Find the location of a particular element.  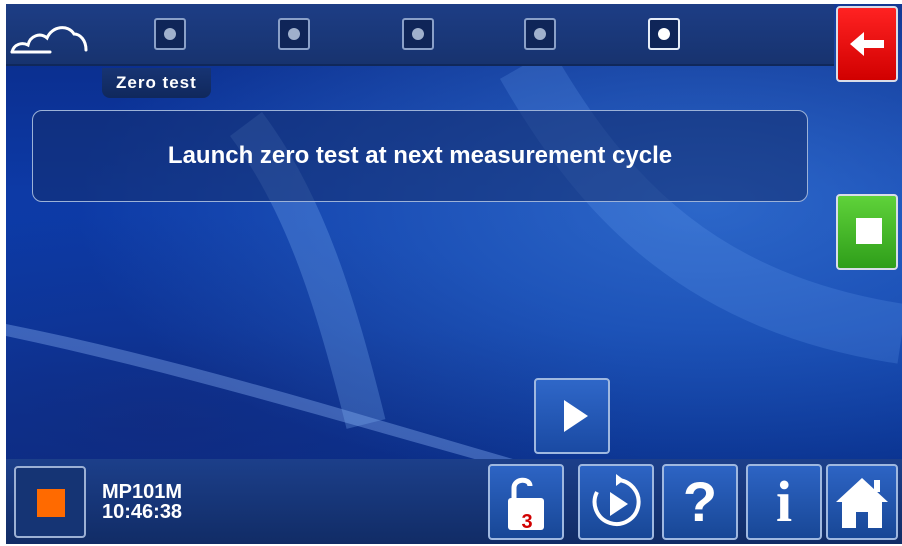

home-button is located at coordinates (862, 502).